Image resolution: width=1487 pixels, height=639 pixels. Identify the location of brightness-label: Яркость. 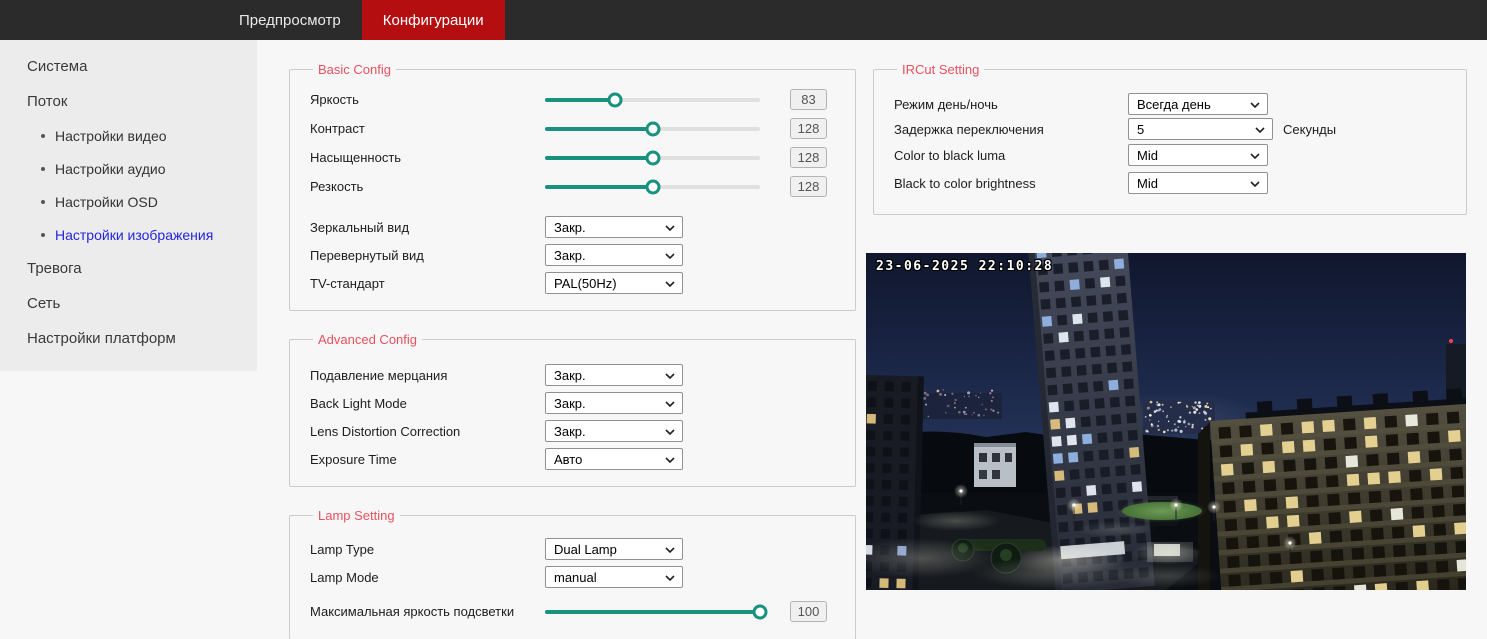
(334, 99).